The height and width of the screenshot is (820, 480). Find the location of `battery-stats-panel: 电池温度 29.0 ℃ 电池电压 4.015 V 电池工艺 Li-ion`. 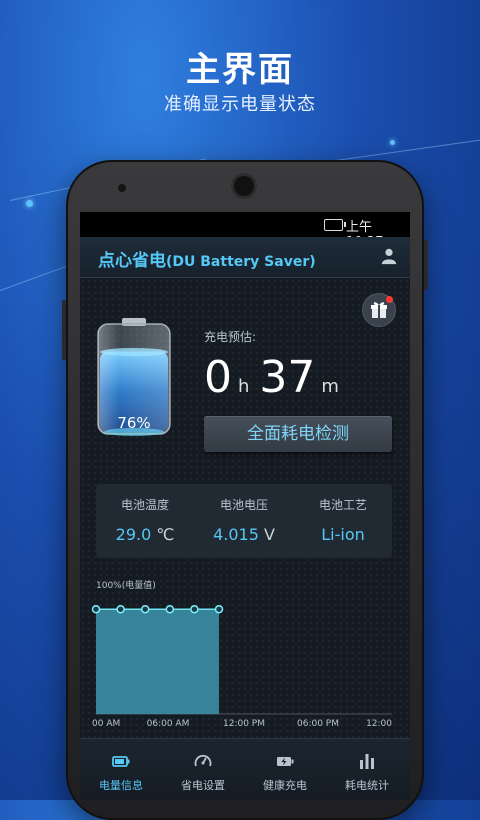

battery-stats-panel: 电池温度 29.0 ℃ 电池电压 4.015 V 电池工艺 Li-ion is located at coordinates (244, 521).